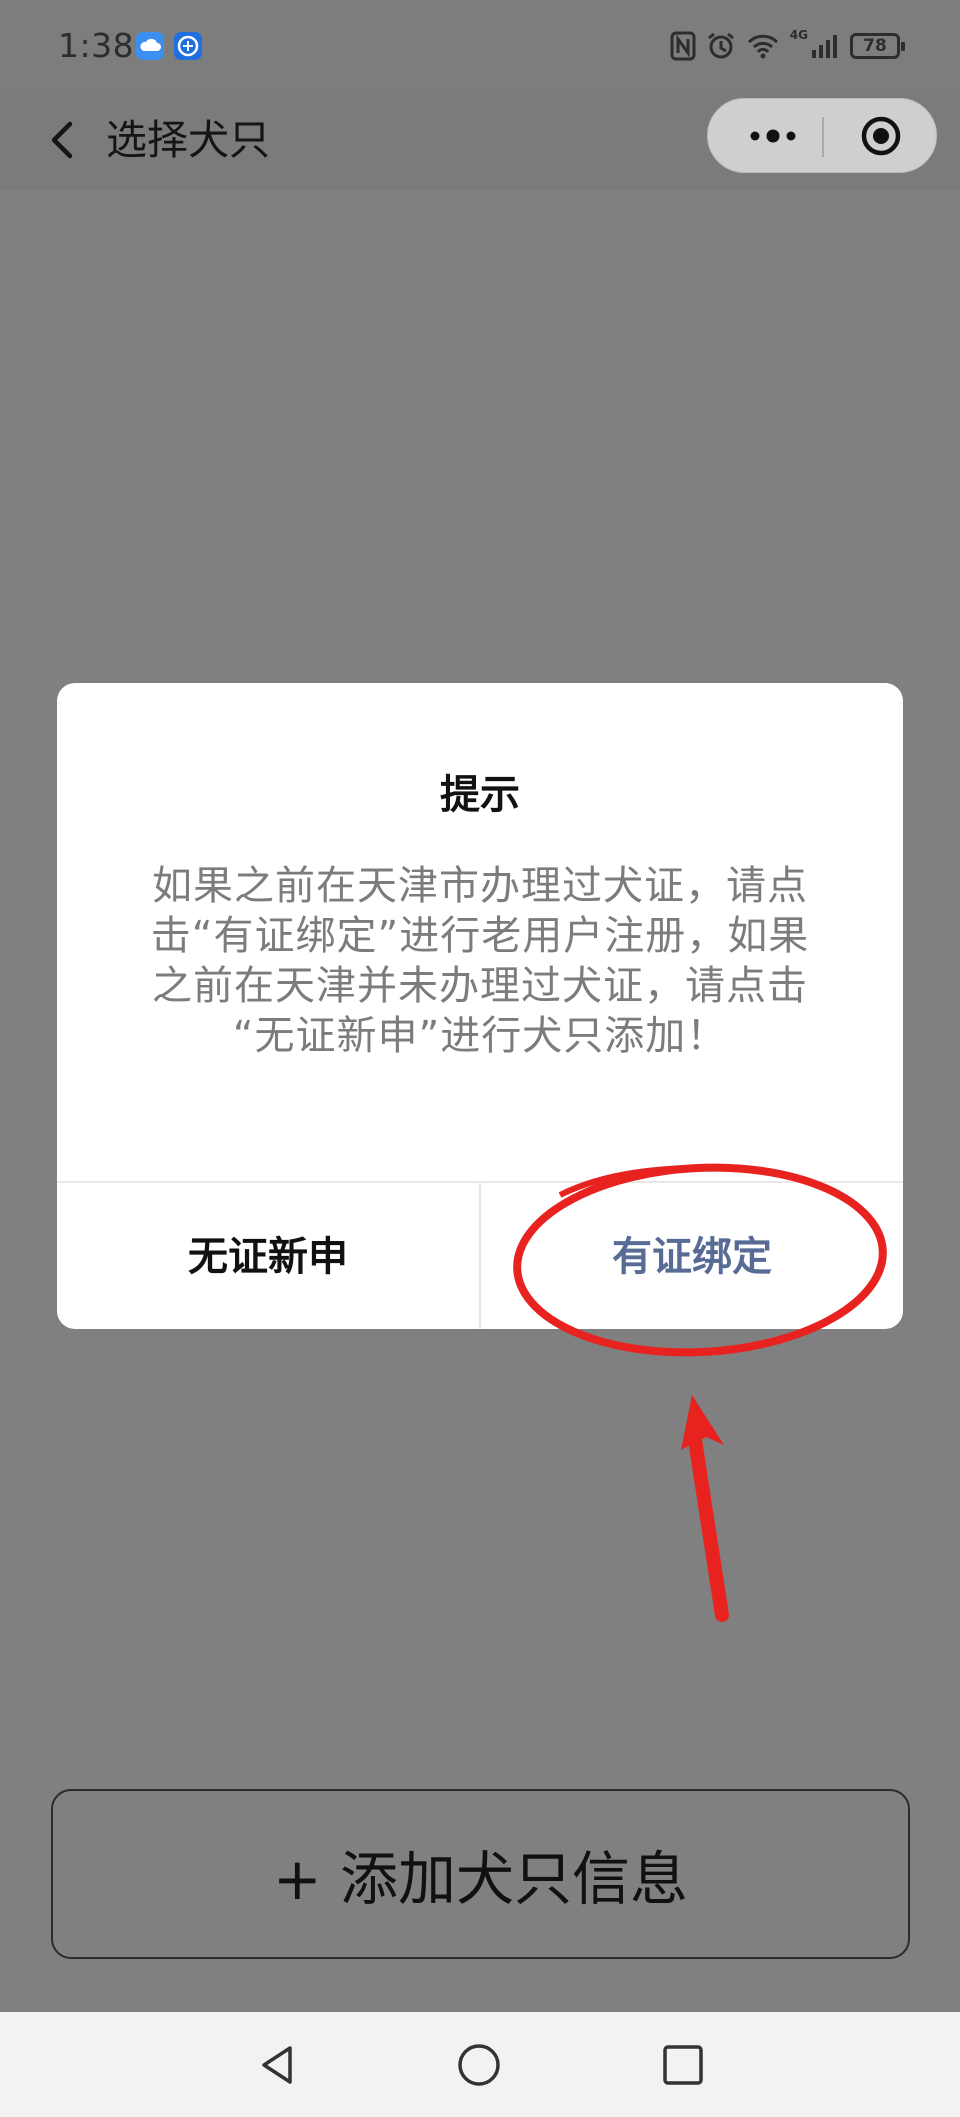 The image size is (960, 2117). Describe the element at coordinates (720, 45) in the screenshot. I see `alarm-icon` at that location.